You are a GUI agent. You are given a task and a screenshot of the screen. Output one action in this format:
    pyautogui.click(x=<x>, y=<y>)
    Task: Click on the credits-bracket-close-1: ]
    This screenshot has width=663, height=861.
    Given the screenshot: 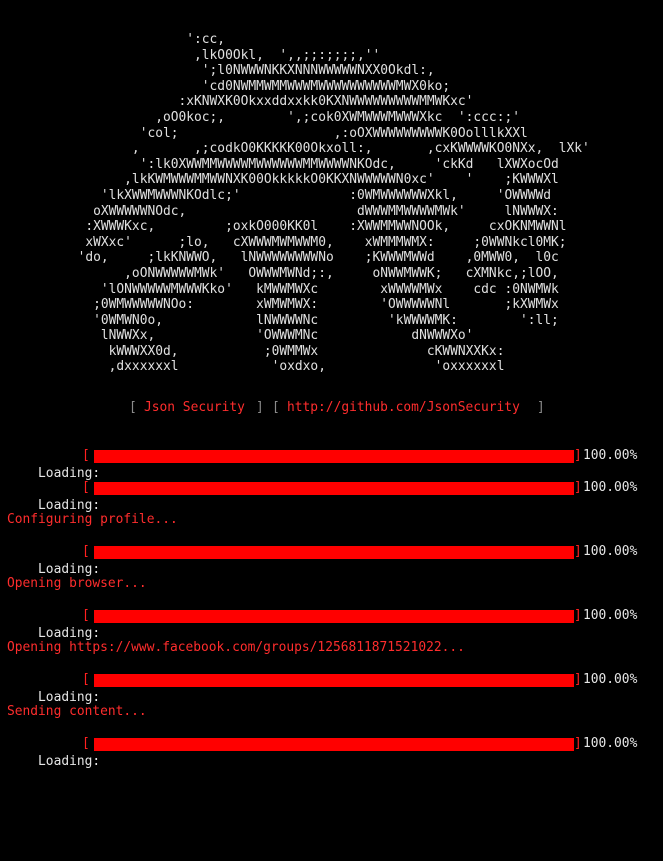 What is the action you would take?
    pyautogui.click(x=260, y=407)
    